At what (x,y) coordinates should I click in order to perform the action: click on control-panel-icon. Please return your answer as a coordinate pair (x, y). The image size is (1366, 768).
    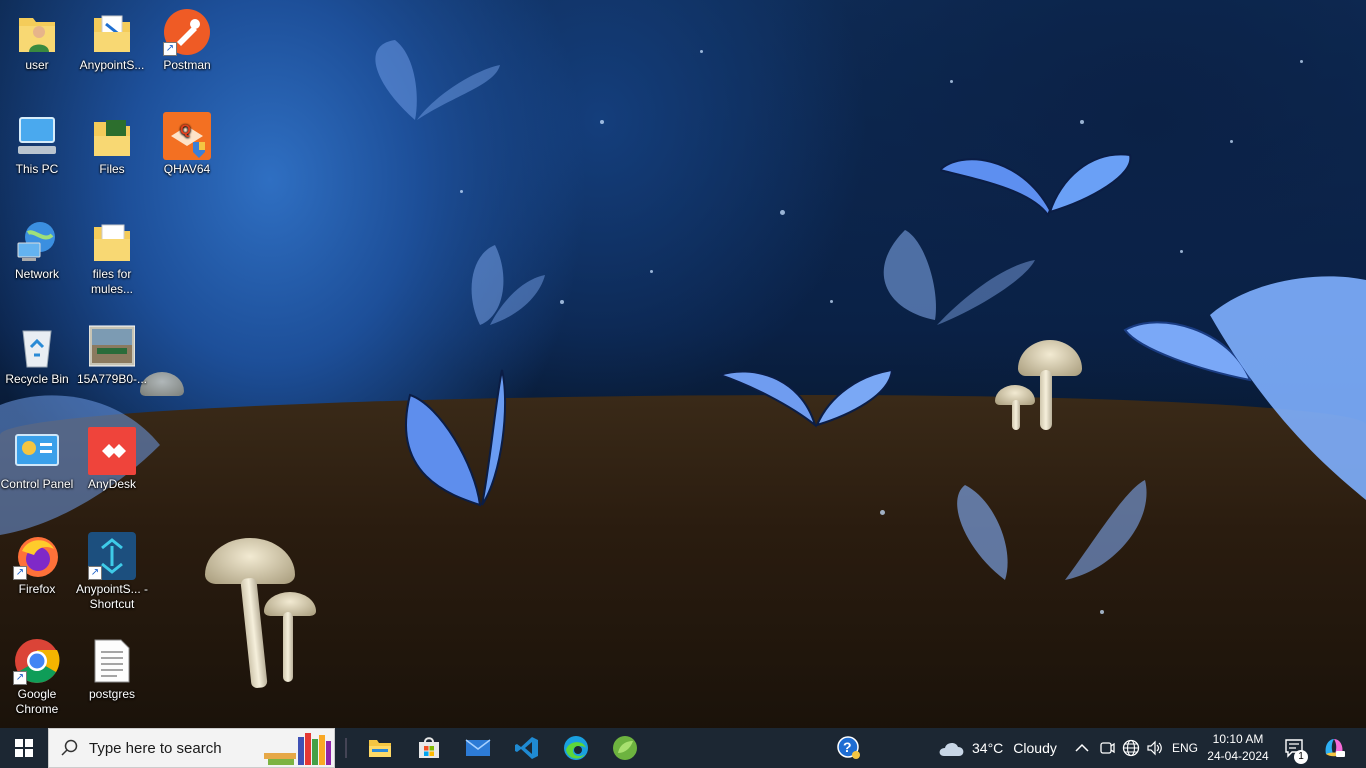
    Looking at the image, I should click on (37, 451).